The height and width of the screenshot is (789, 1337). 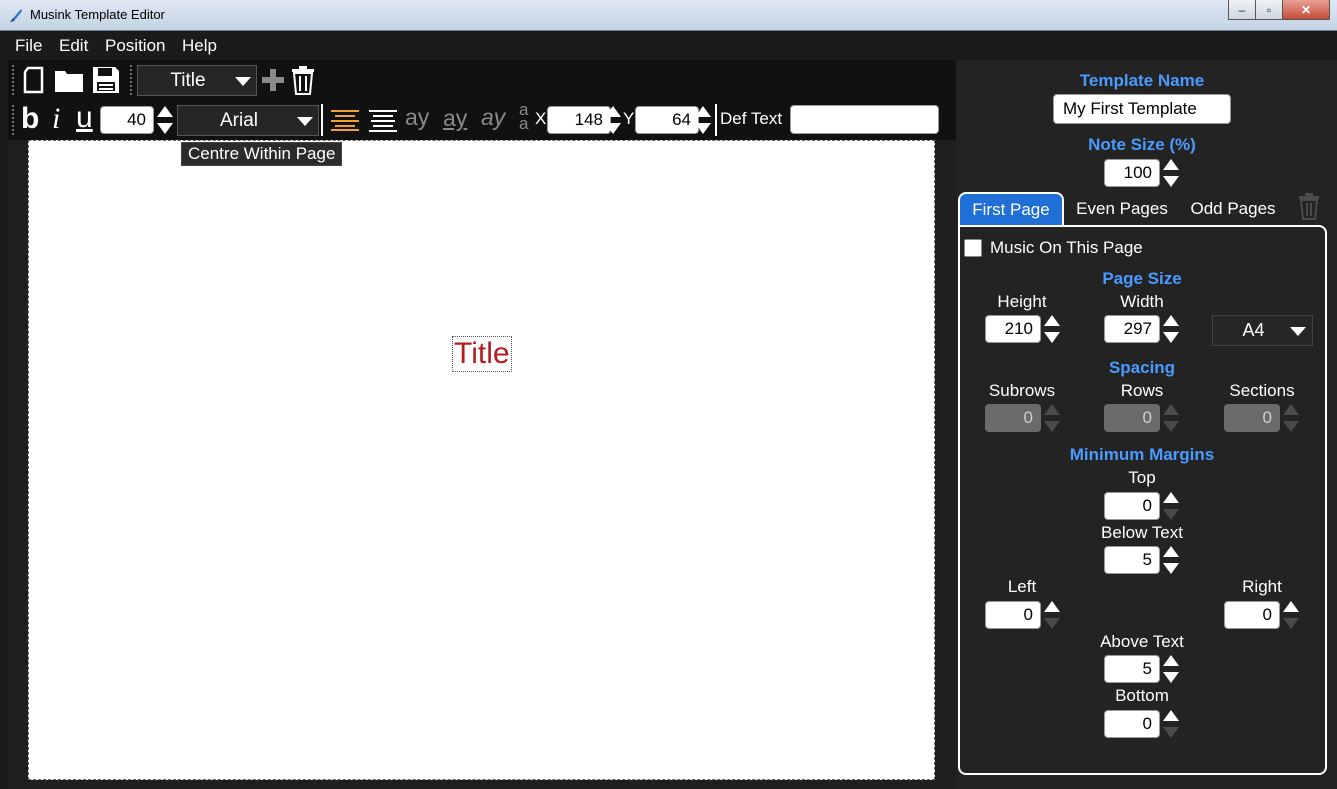 What do you see at coordinates (1013, 418) in the screenshot?
I see `subrows-input: 0` at bounding box center [1013, 418].